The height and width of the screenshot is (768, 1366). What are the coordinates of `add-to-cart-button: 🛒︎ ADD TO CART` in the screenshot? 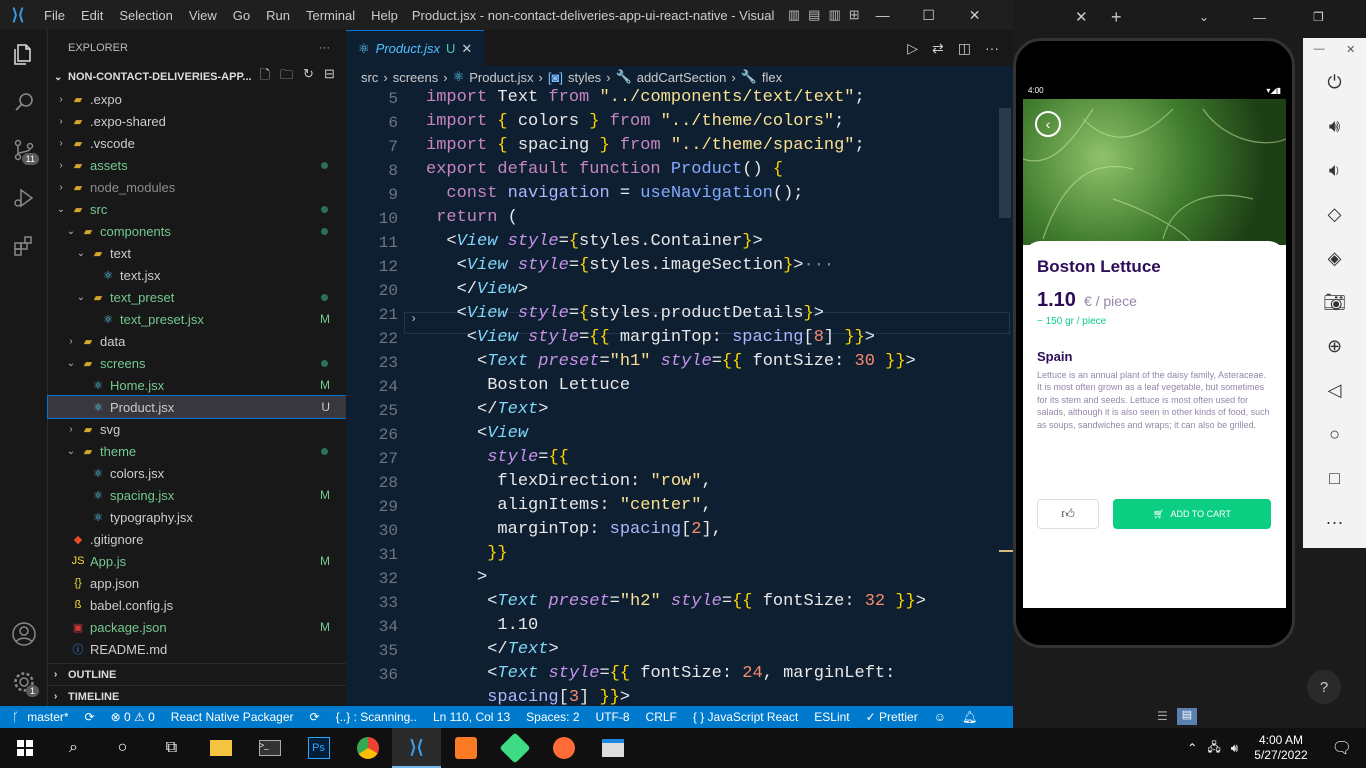 It's located at (1192, 514).